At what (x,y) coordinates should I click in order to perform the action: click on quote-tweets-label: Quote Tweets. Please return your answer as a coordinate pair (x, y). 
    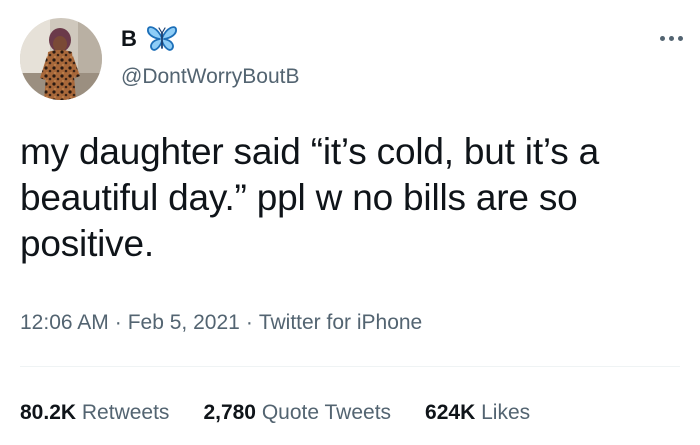
    Looking at the image, I should click on (326, 412).